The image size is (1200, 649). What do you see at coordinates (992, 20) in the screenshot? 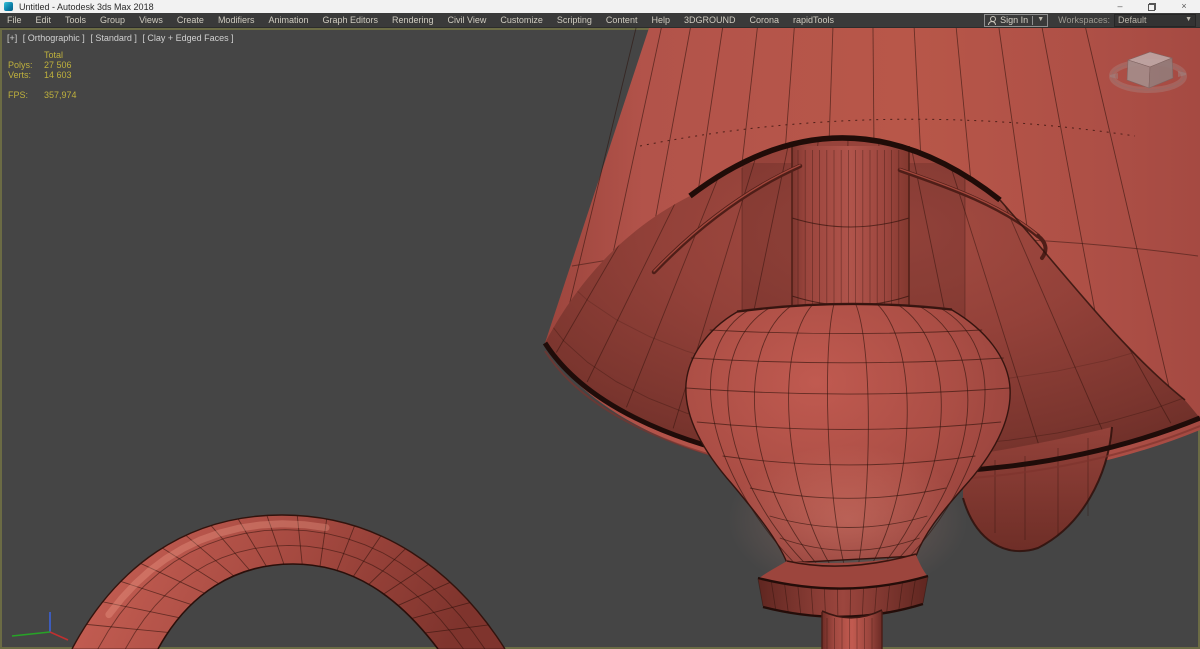
I see `person-icon` at bounding box center [992, 20].